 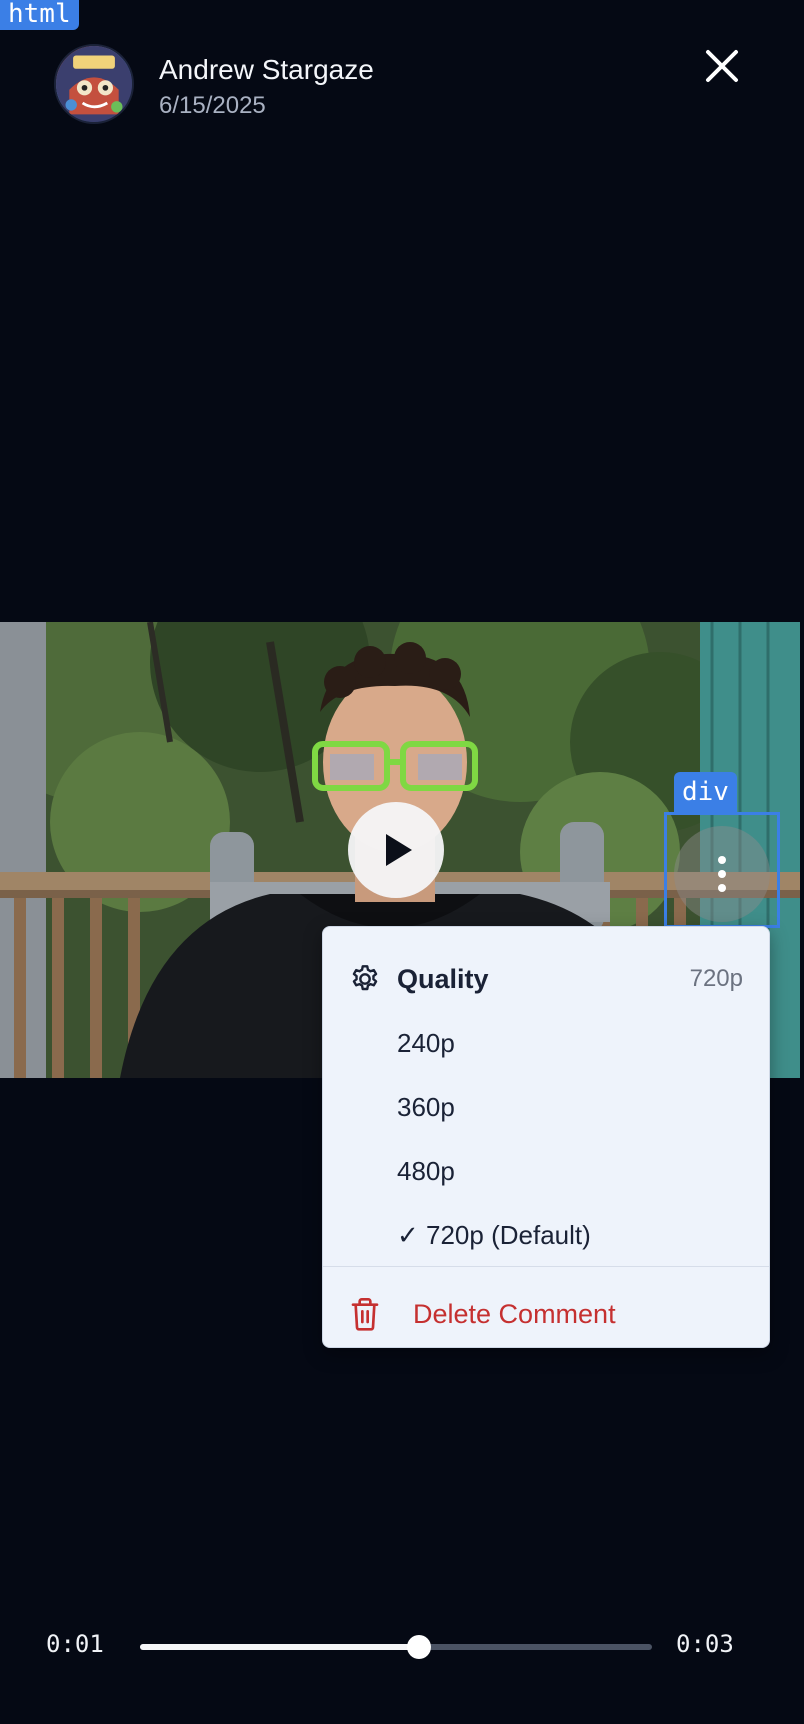 What do you see at coordinates (365, 1314) in the screenshot?
I see `trash-icon` at bounding box center [365, 1314].